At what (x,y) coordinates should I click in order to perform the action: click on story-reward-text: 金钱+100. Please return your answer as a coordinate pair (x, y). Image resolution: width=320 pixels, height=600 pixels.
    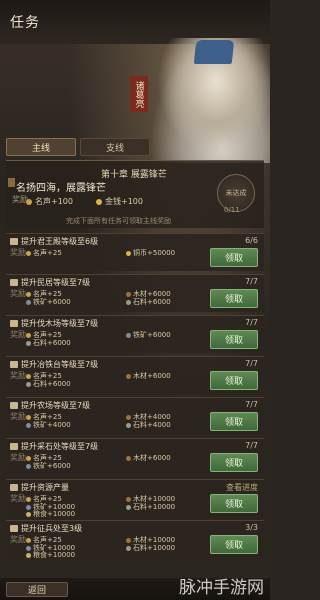
    Looking at the image, I should click on (124, 201).